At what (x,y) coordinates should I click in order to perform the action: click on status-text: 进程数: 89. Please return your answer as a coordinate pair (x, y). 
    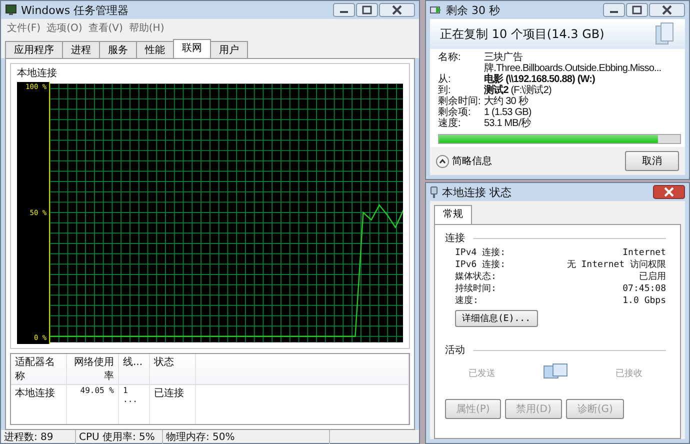
    Looking at the image, I should click on (38, 437).